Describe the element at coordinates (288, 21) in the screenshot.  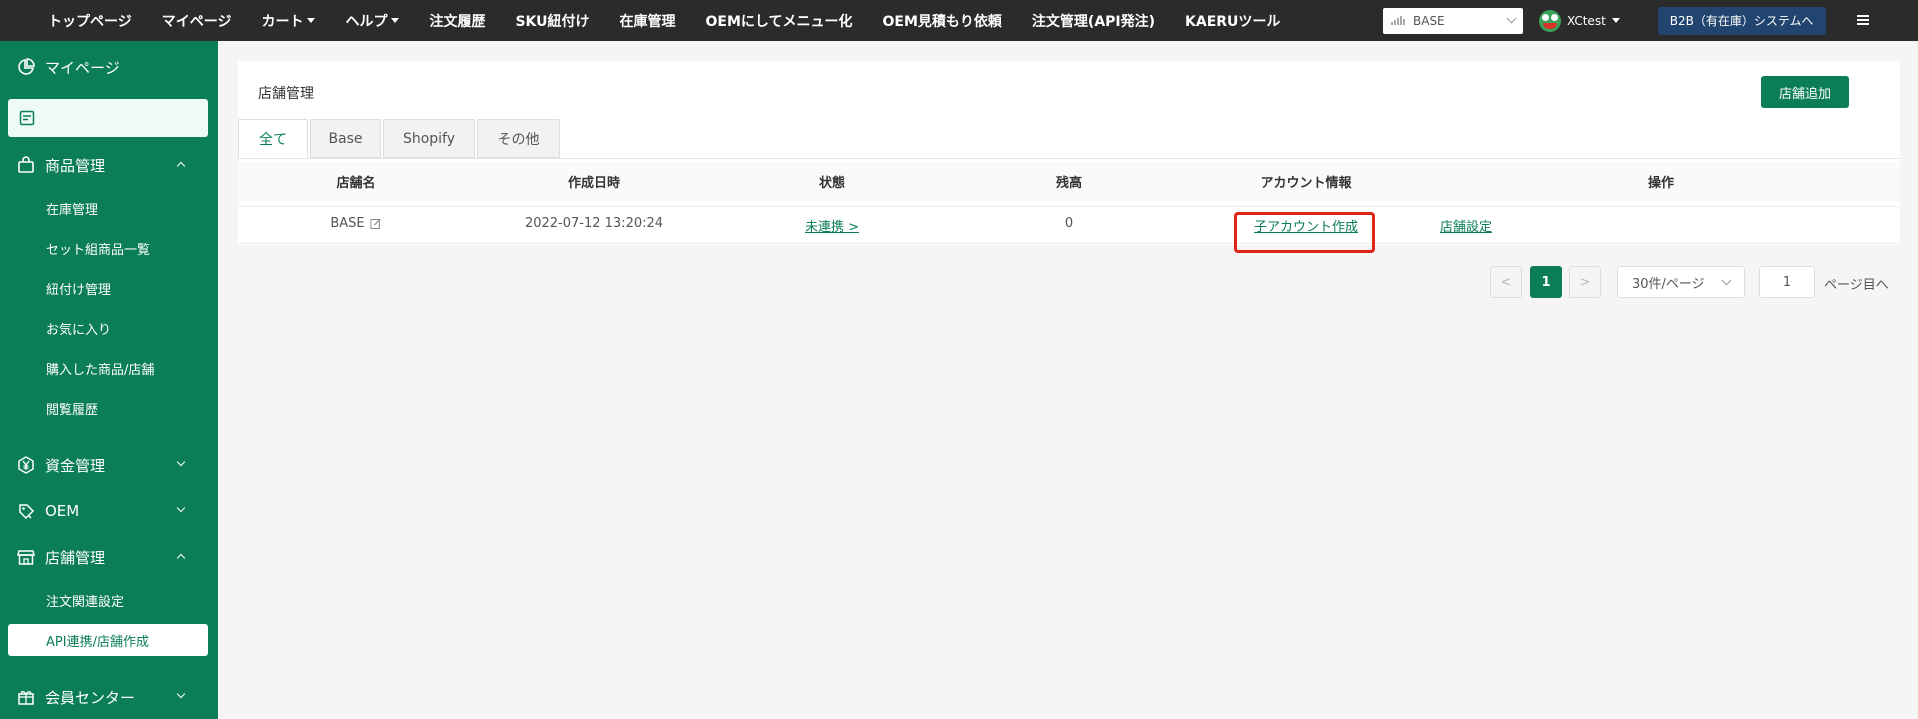
I see `nav-cart: カート` at that location.